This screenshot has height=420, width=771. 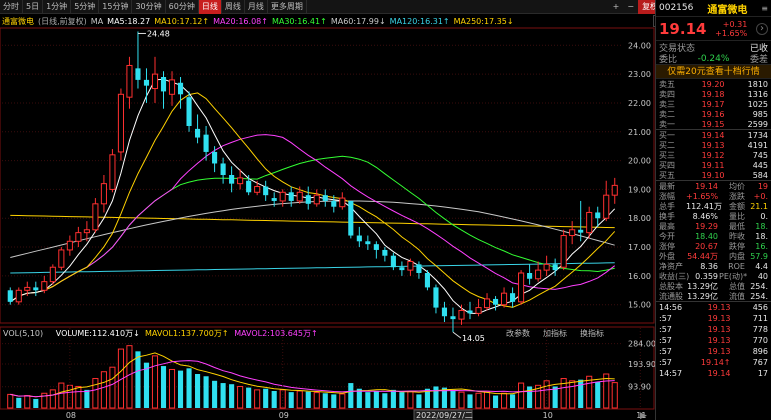 What do you see at coordinates (713, 135) in the screenshot?
I see `bid-price: 19.14` at bounding box center [713, 135].